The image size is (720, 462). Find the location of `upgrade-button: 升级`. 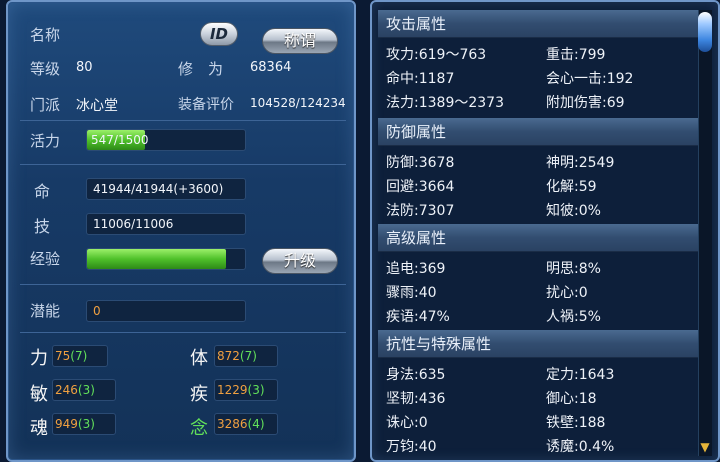

upgrade-button: 升级 is located at coordinates (300, 261).